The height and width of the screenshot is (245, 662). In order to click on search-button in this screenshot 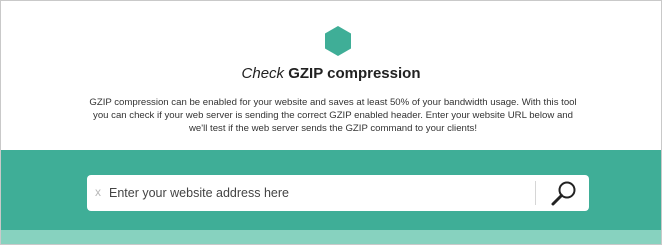, I will do `click(563, 193)`.